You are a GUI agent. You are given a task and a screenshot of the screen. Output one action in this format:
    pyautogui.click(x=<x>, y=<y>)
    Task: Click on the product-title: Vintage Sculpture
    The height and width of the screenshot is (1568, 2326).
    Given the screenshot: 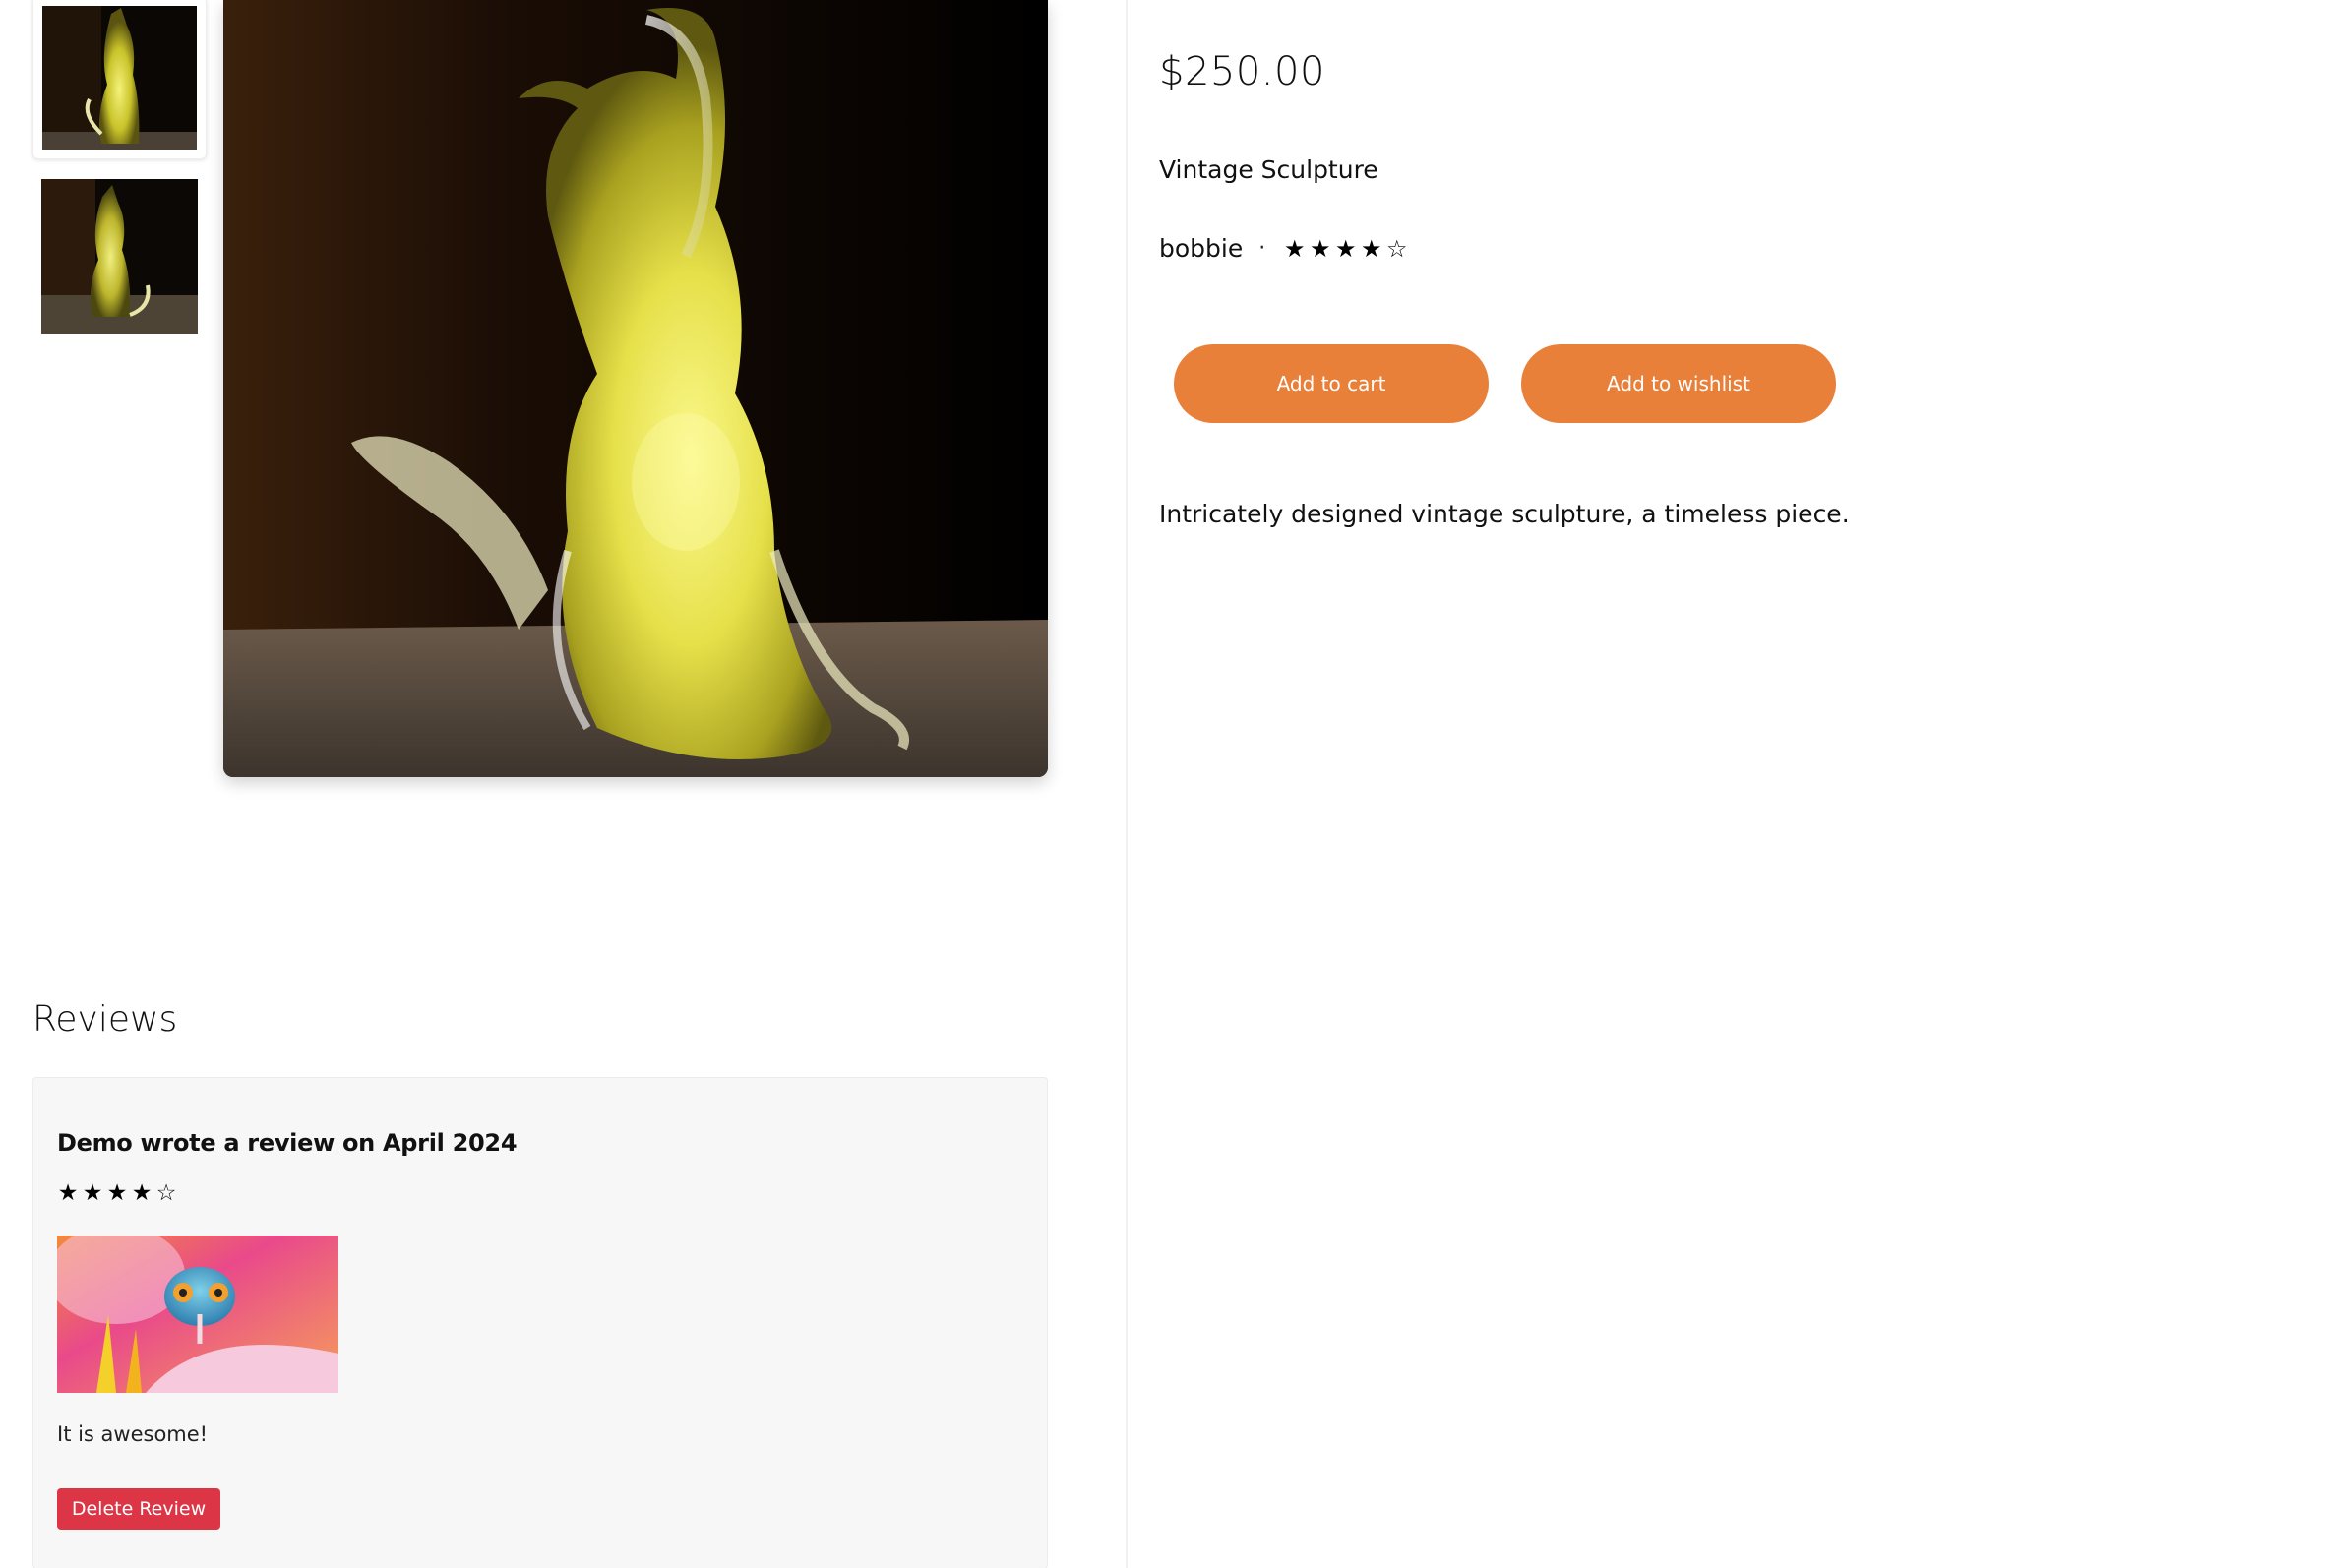 What is the action you would take?
    pyautogui.click(x=1268, y=169)
    